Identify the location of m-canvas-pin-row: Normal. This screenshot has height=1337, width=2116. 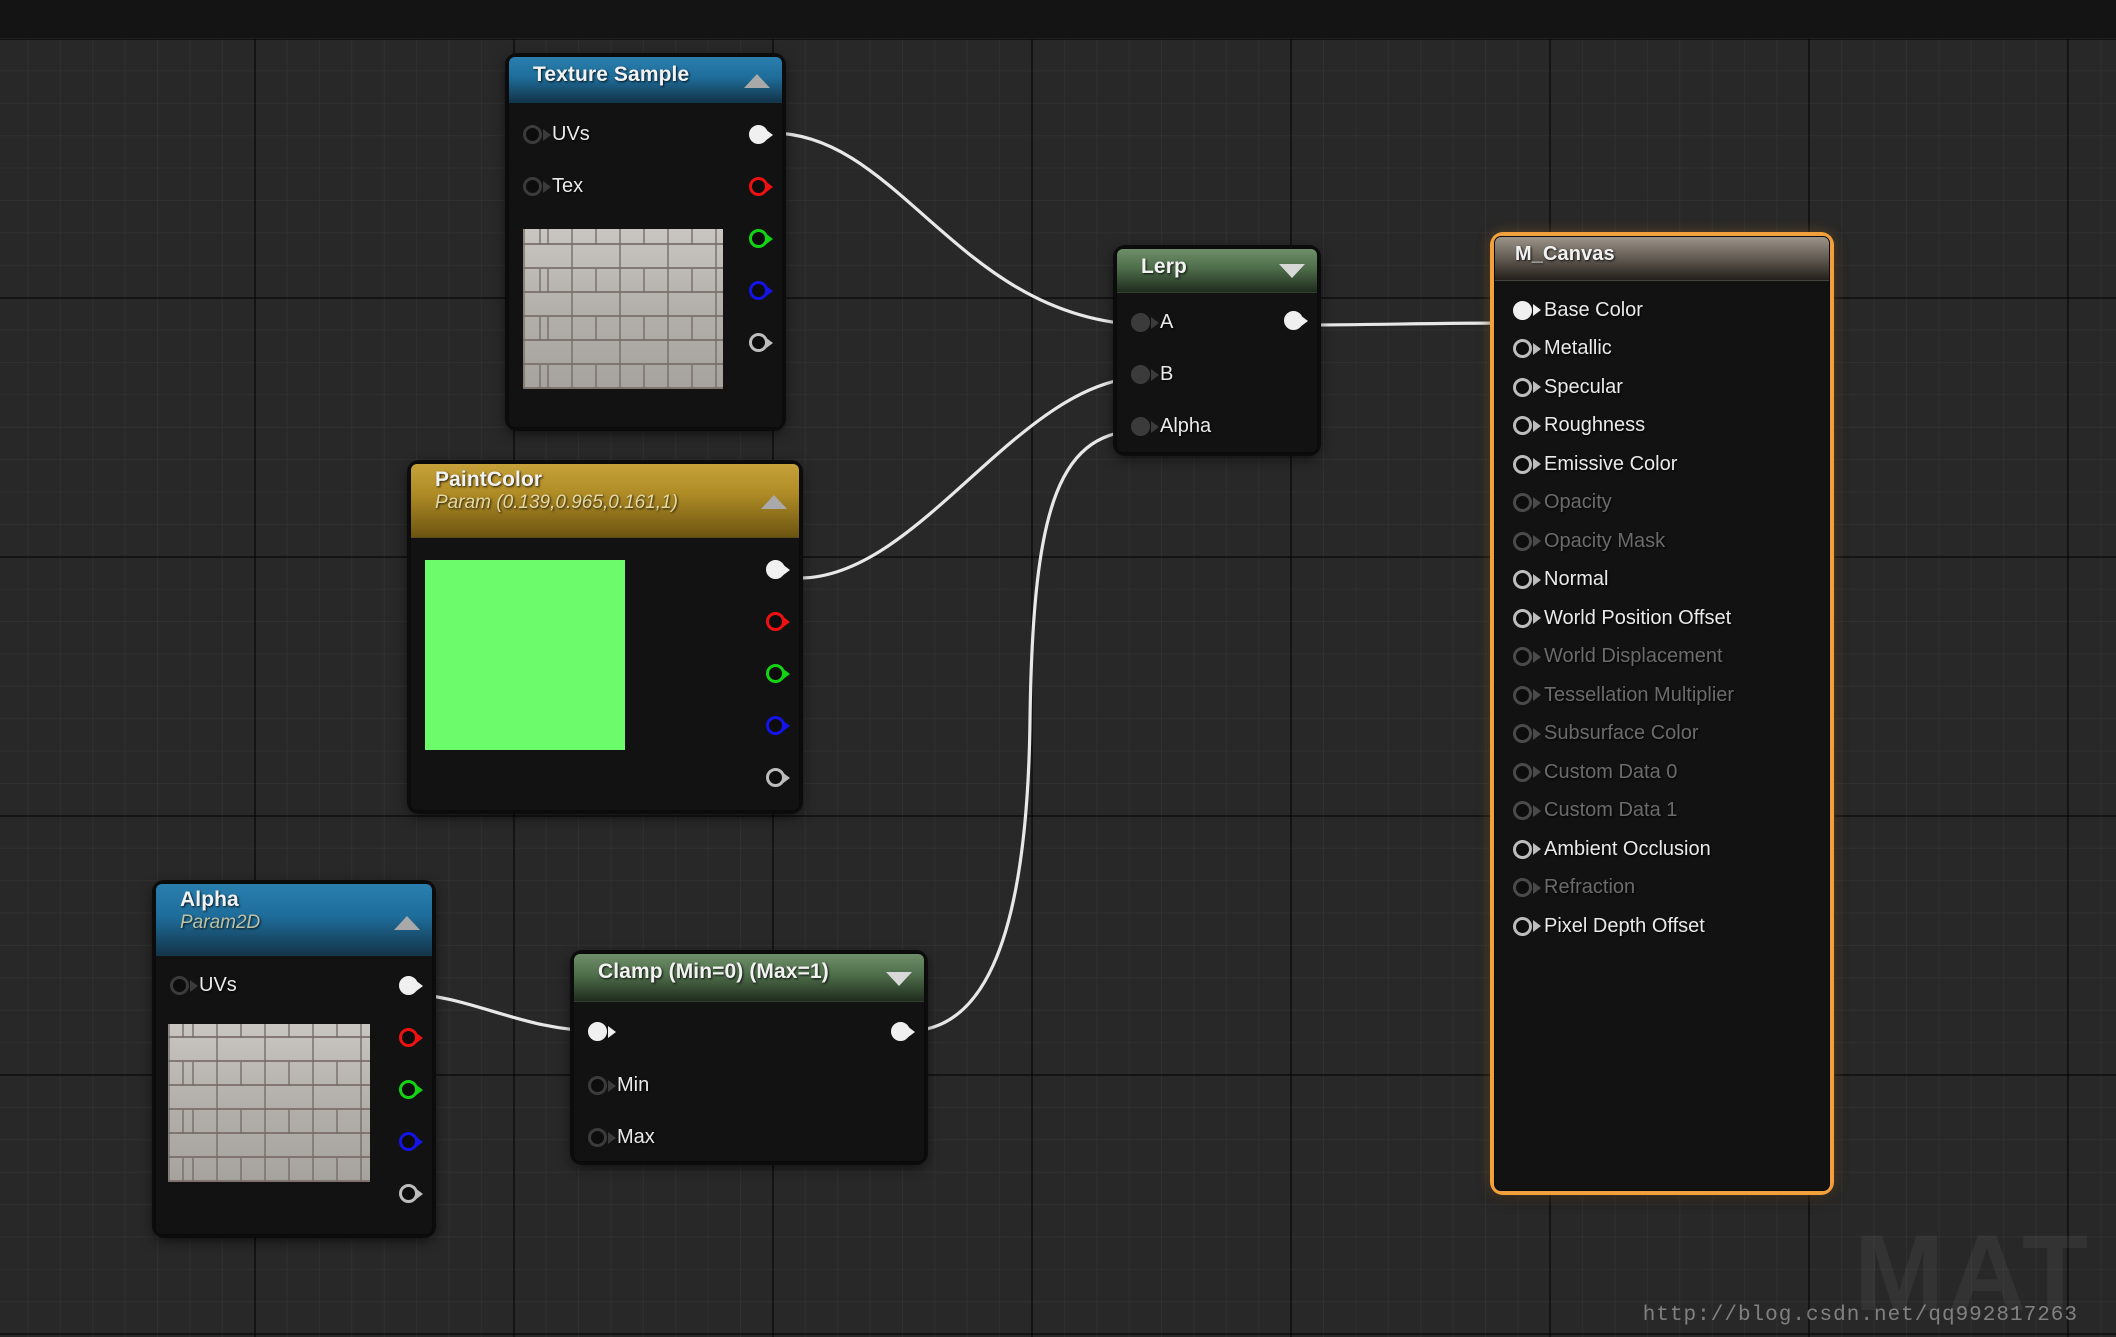
(1662, 580).